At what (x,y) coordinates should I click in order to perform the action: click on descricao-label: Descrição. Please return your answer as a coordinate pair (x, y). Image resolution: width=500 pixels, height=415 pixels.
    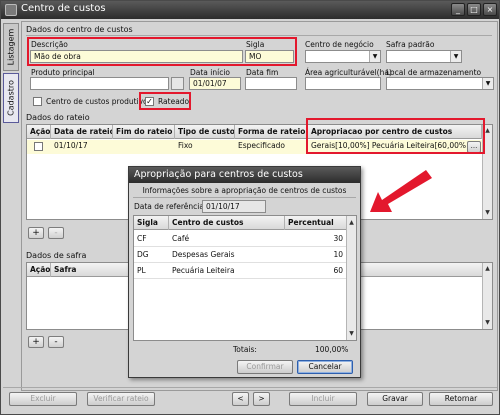
    Looking at the image, I should click on (49, 44).